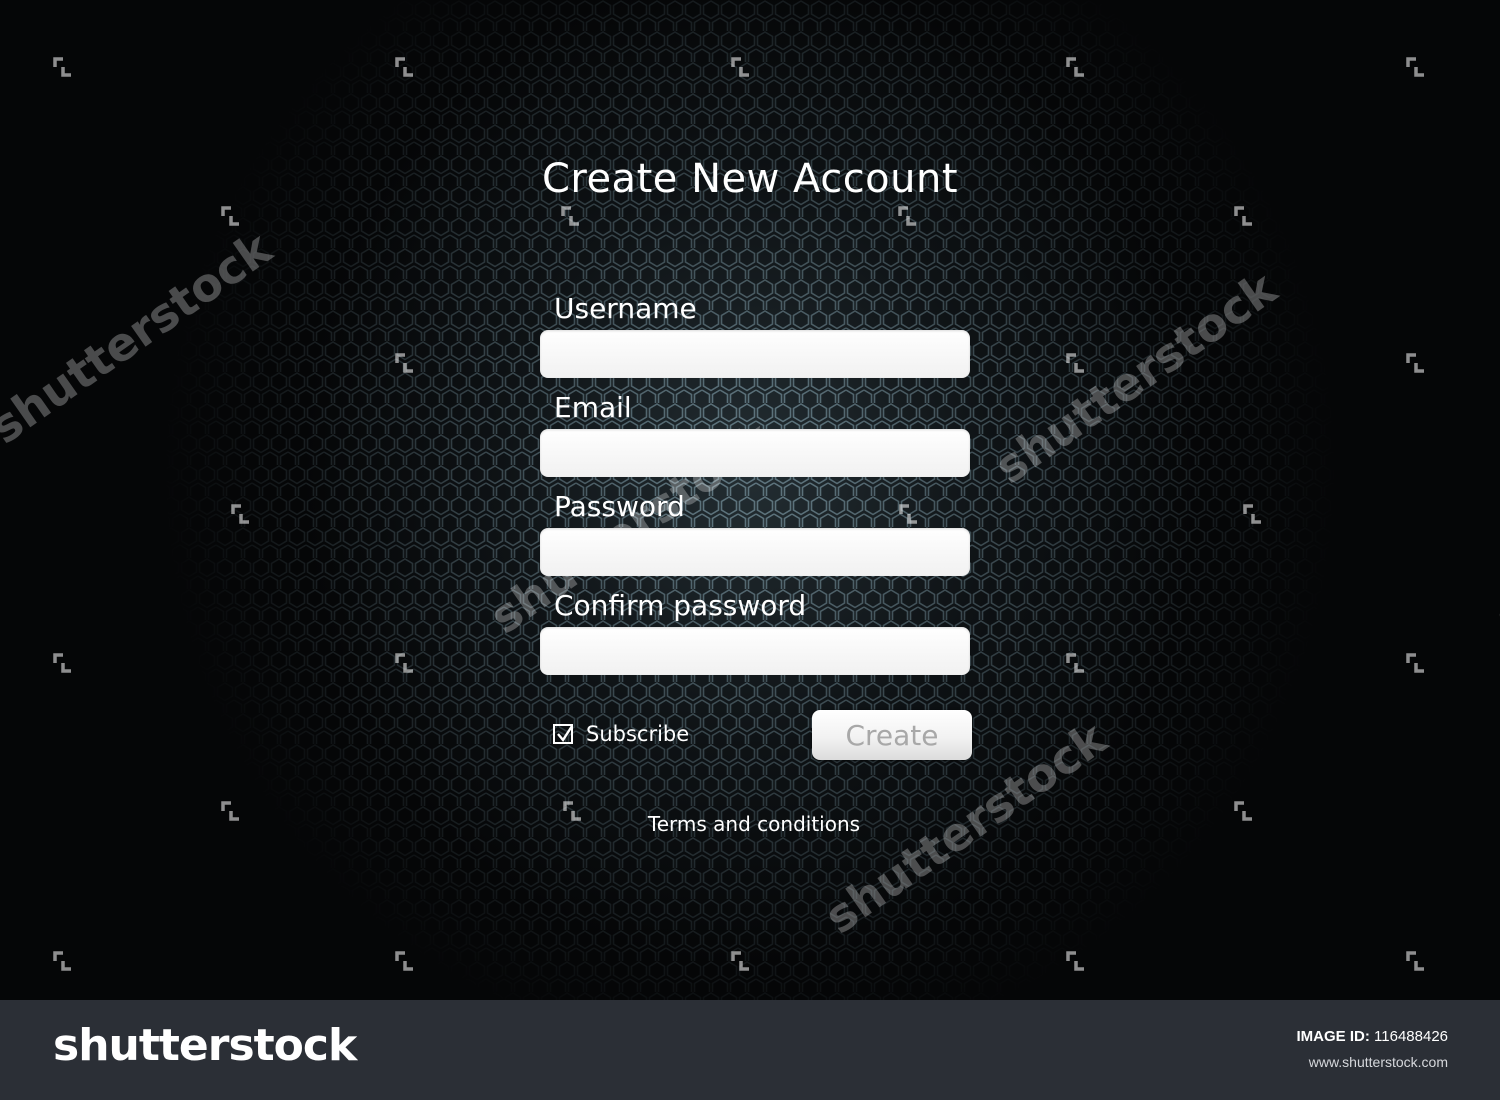 The height and width of the screenshot is (1100, 1500). What do you see at coordinates (1372, 1036) in the screenshot?
I see `image-id: IMAGE ID: 116488426` at bounding box center [1372, 1036].